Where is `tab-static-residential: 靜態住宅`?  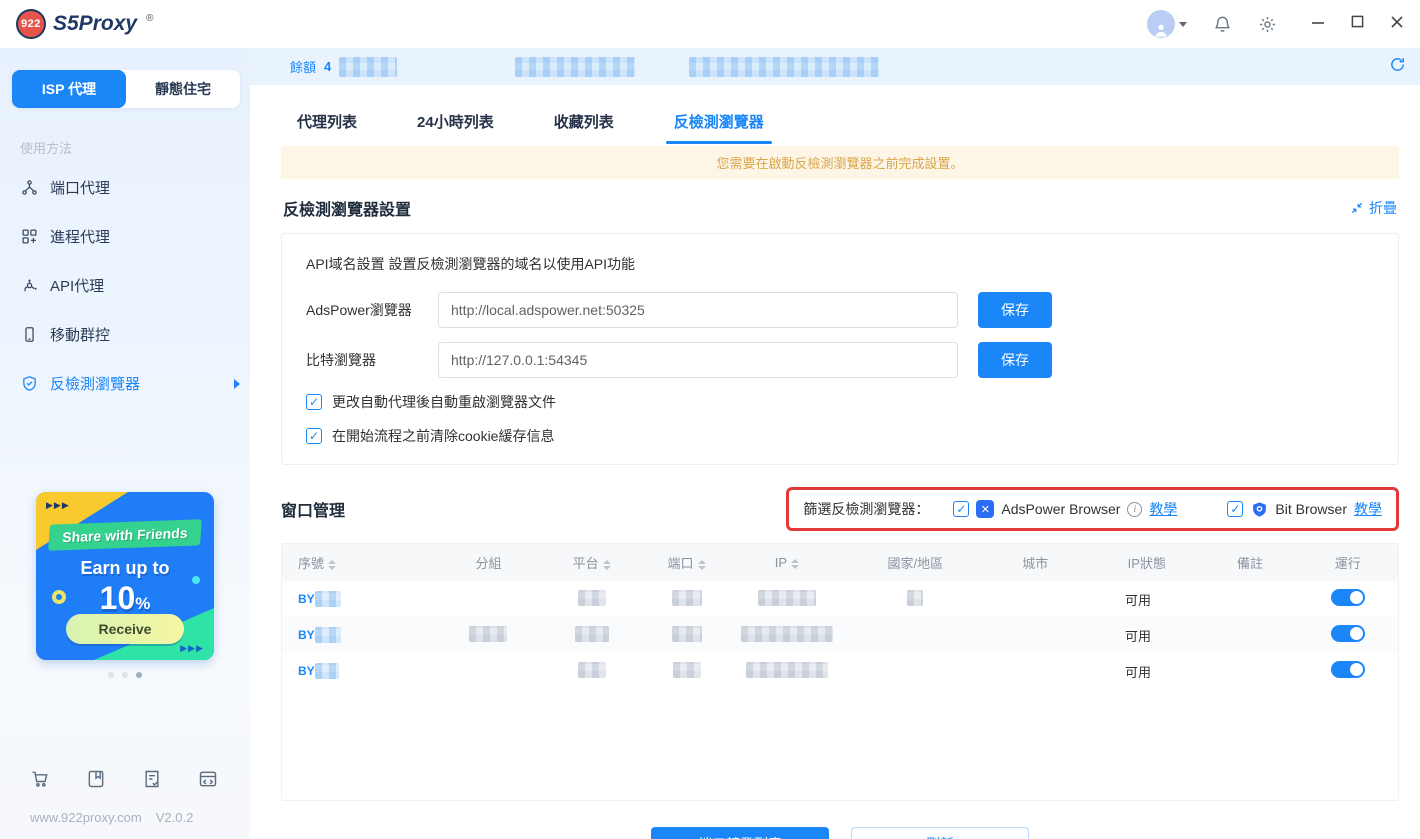
tab-static-residential: 靜態住宅 is located at coordinates (183, 89).